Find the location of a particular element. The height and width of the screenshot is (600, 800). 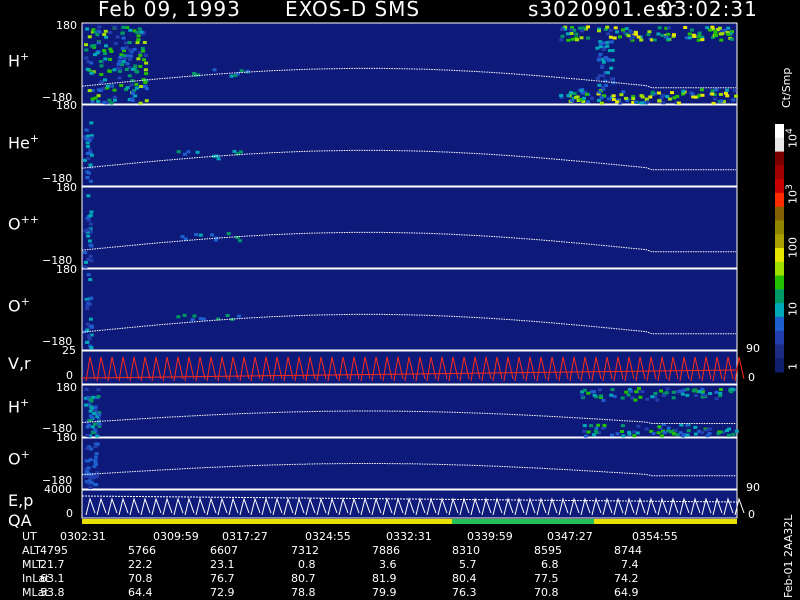

row-value: 64.9 is located at coordinates (626, 592).